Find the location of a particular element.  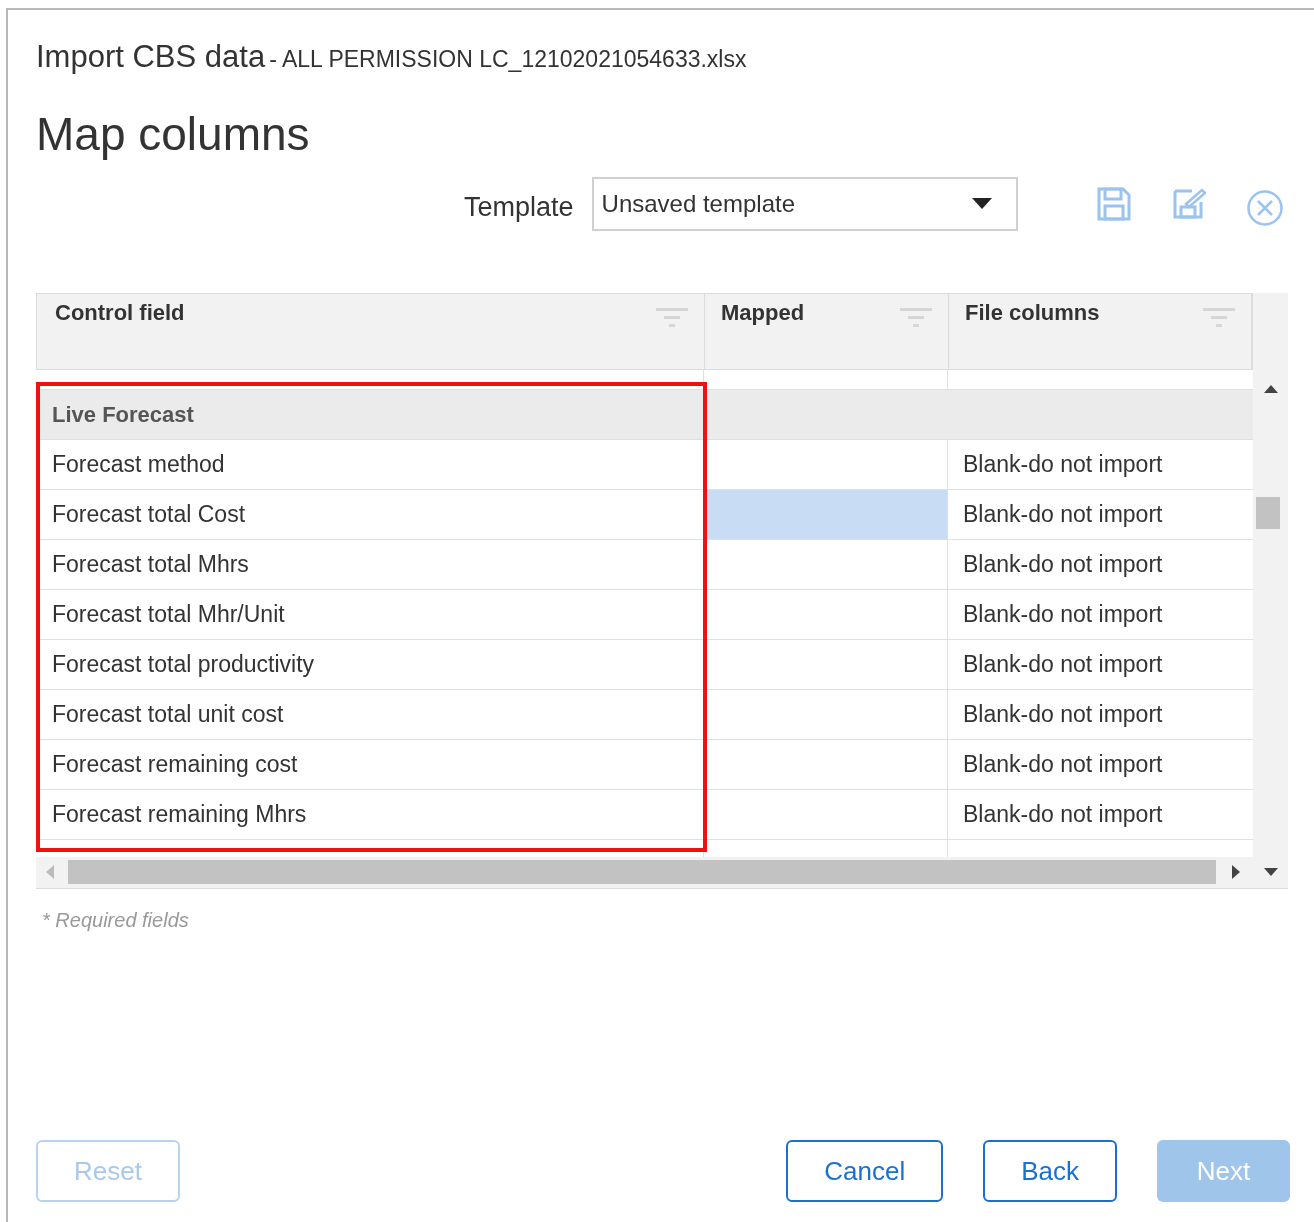

scroll-up-icon is located at coordinates (1271, 388).